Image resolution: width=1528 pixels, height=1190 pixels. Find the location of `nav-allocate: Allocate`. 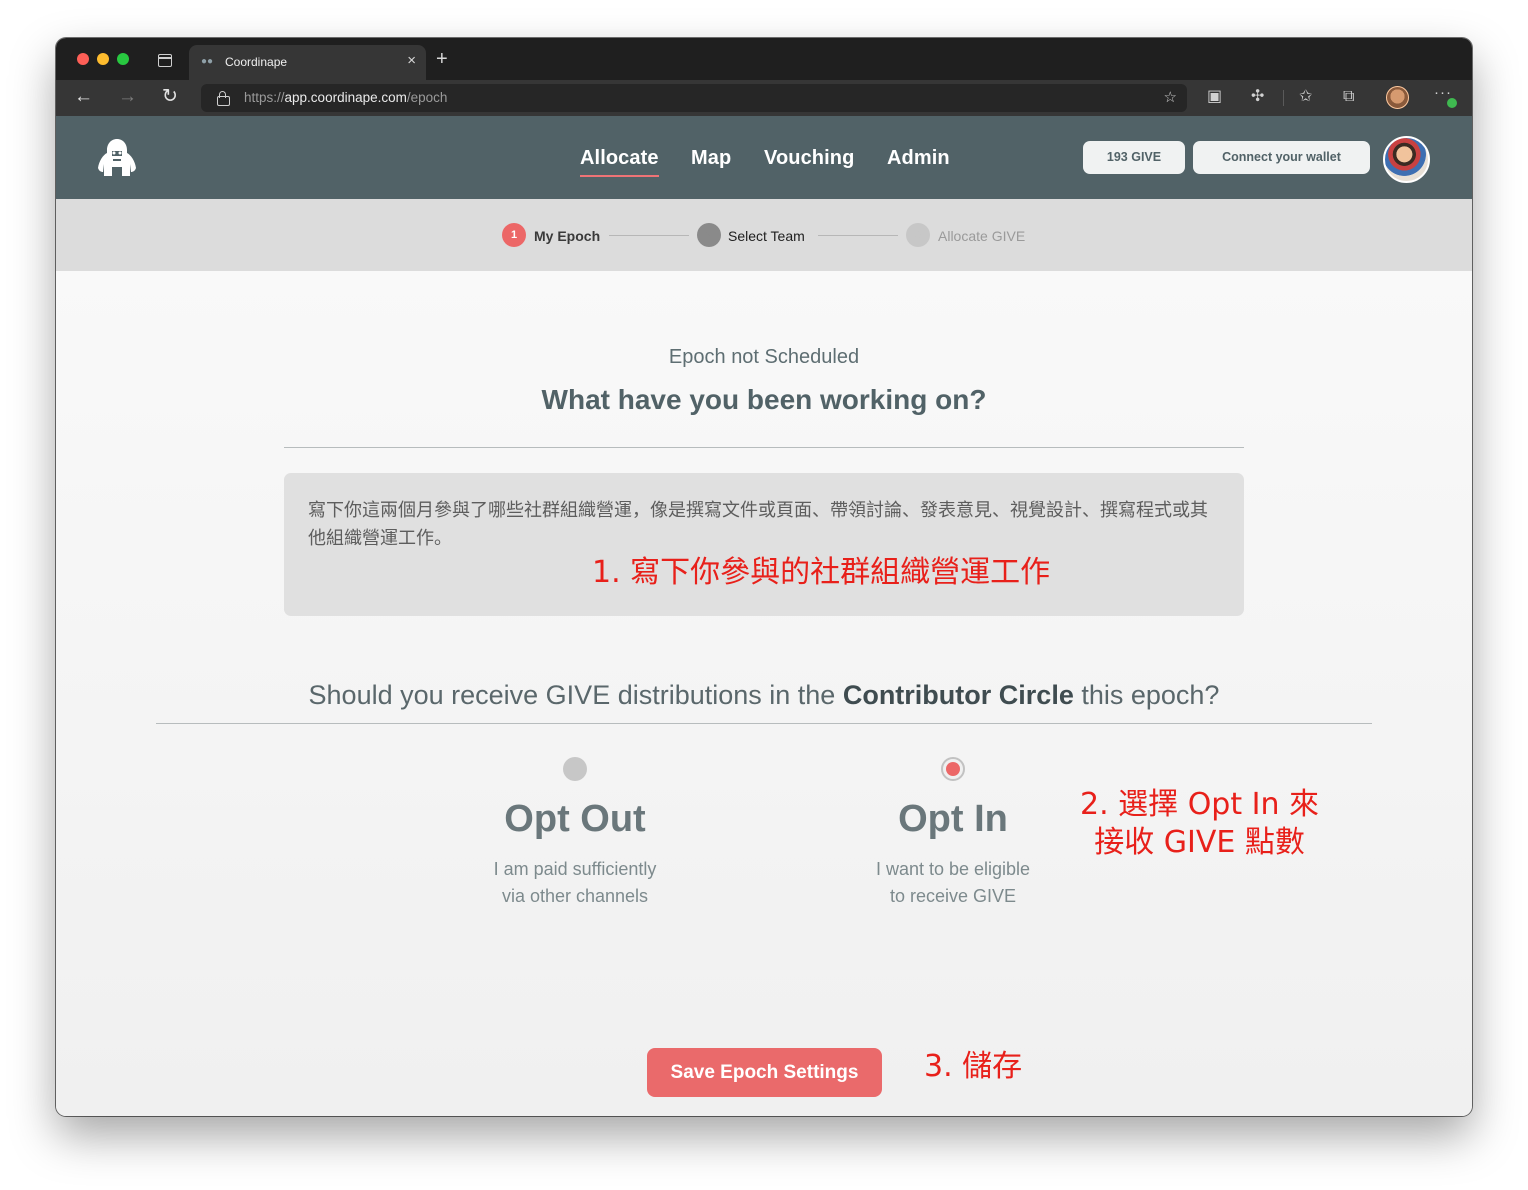

nav-allocate: Allocate is located at coordinates (619, 162).